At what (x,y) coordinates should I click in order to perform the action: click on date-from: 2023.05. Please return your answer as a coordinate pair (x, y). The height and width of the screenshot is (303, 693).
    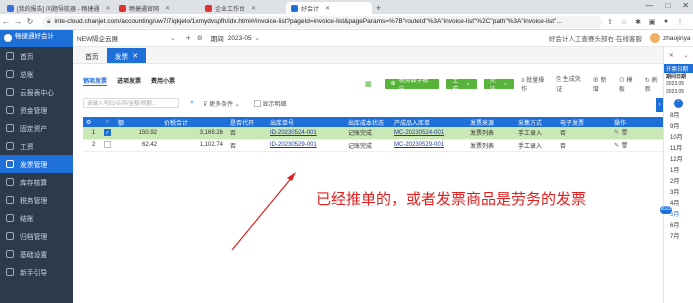
    Looking at the image, I should click on (678, 85).